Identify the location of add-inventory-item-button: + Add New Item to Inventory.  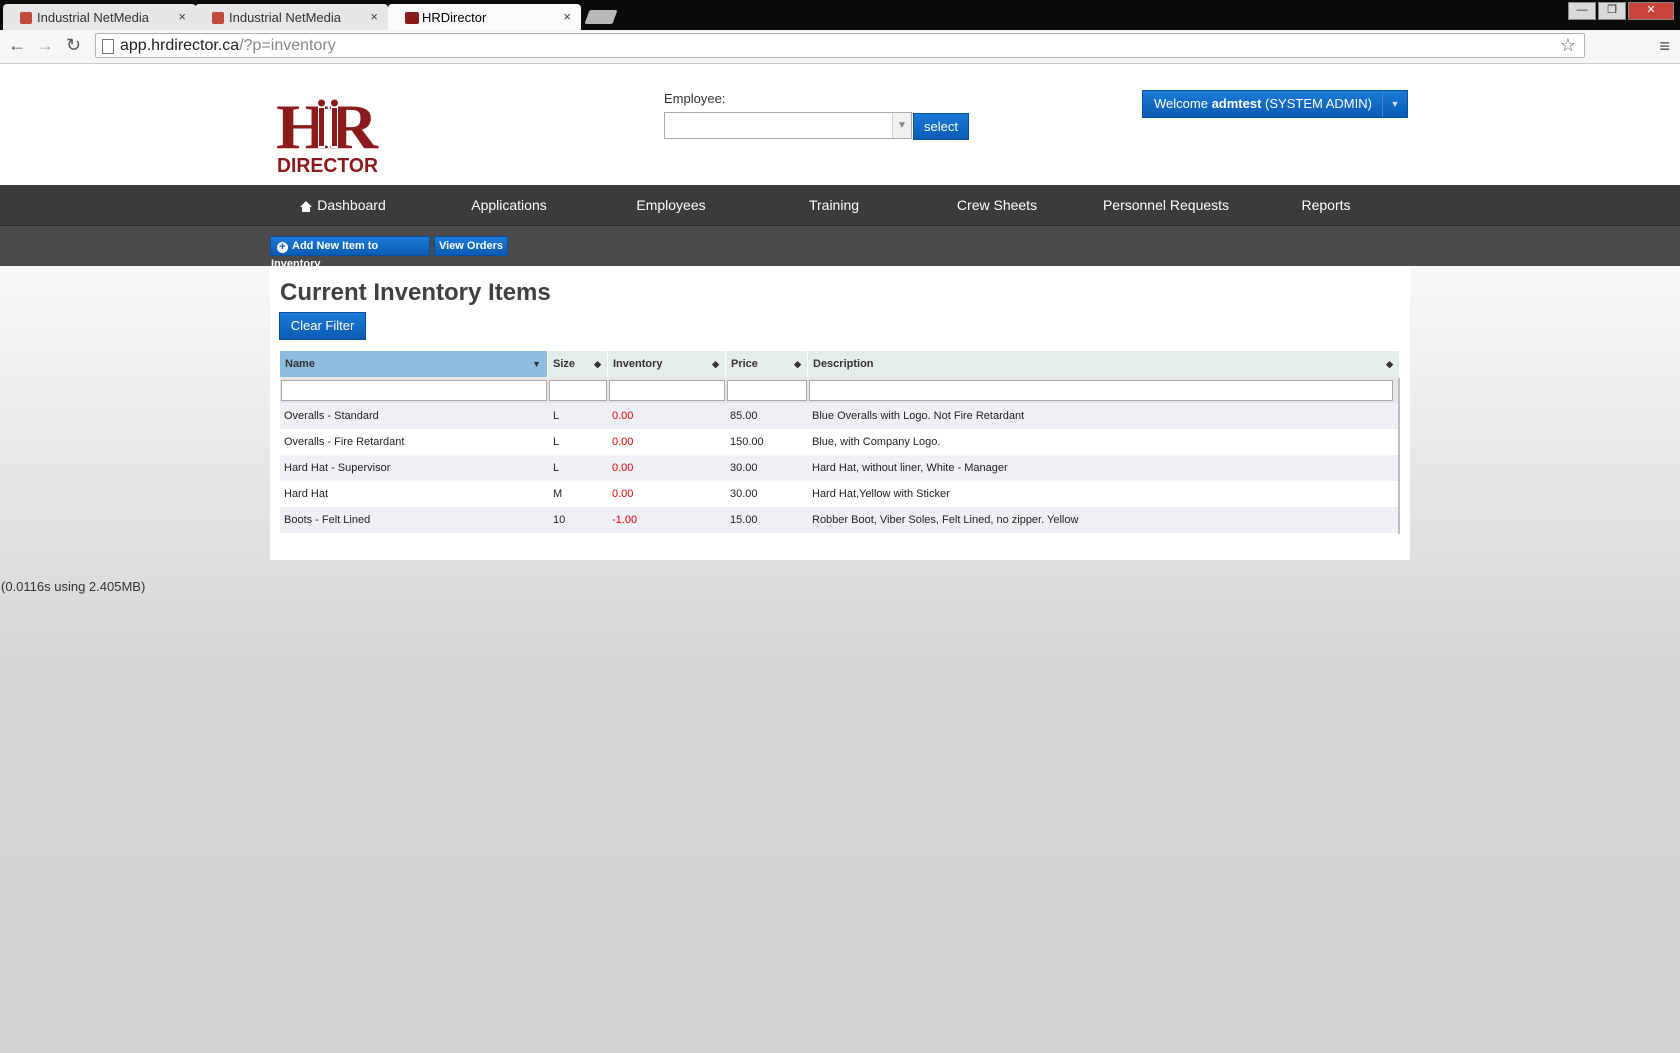
(350, 253).